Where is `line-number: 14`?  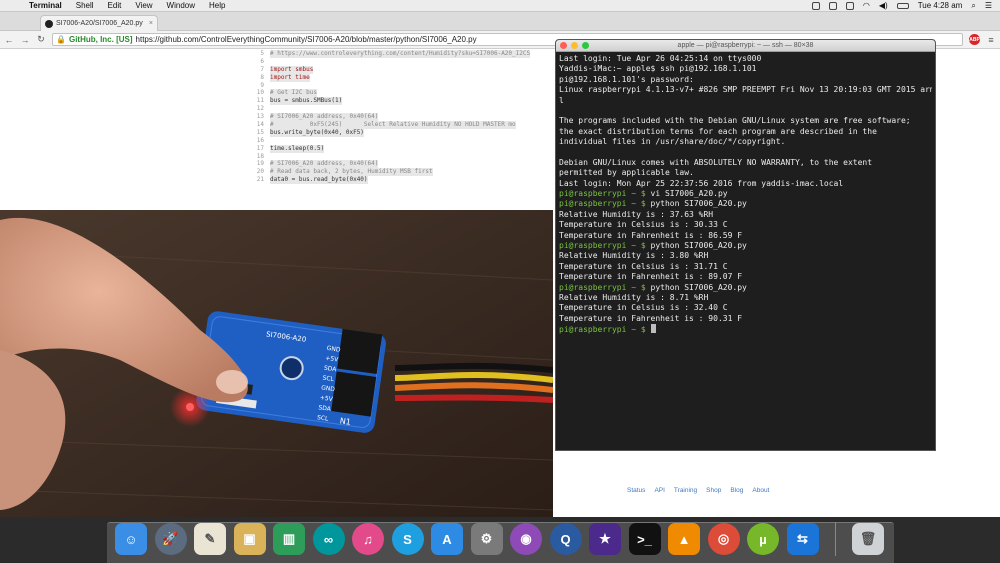
line-number: 14 is located at coordinates (258, 125).